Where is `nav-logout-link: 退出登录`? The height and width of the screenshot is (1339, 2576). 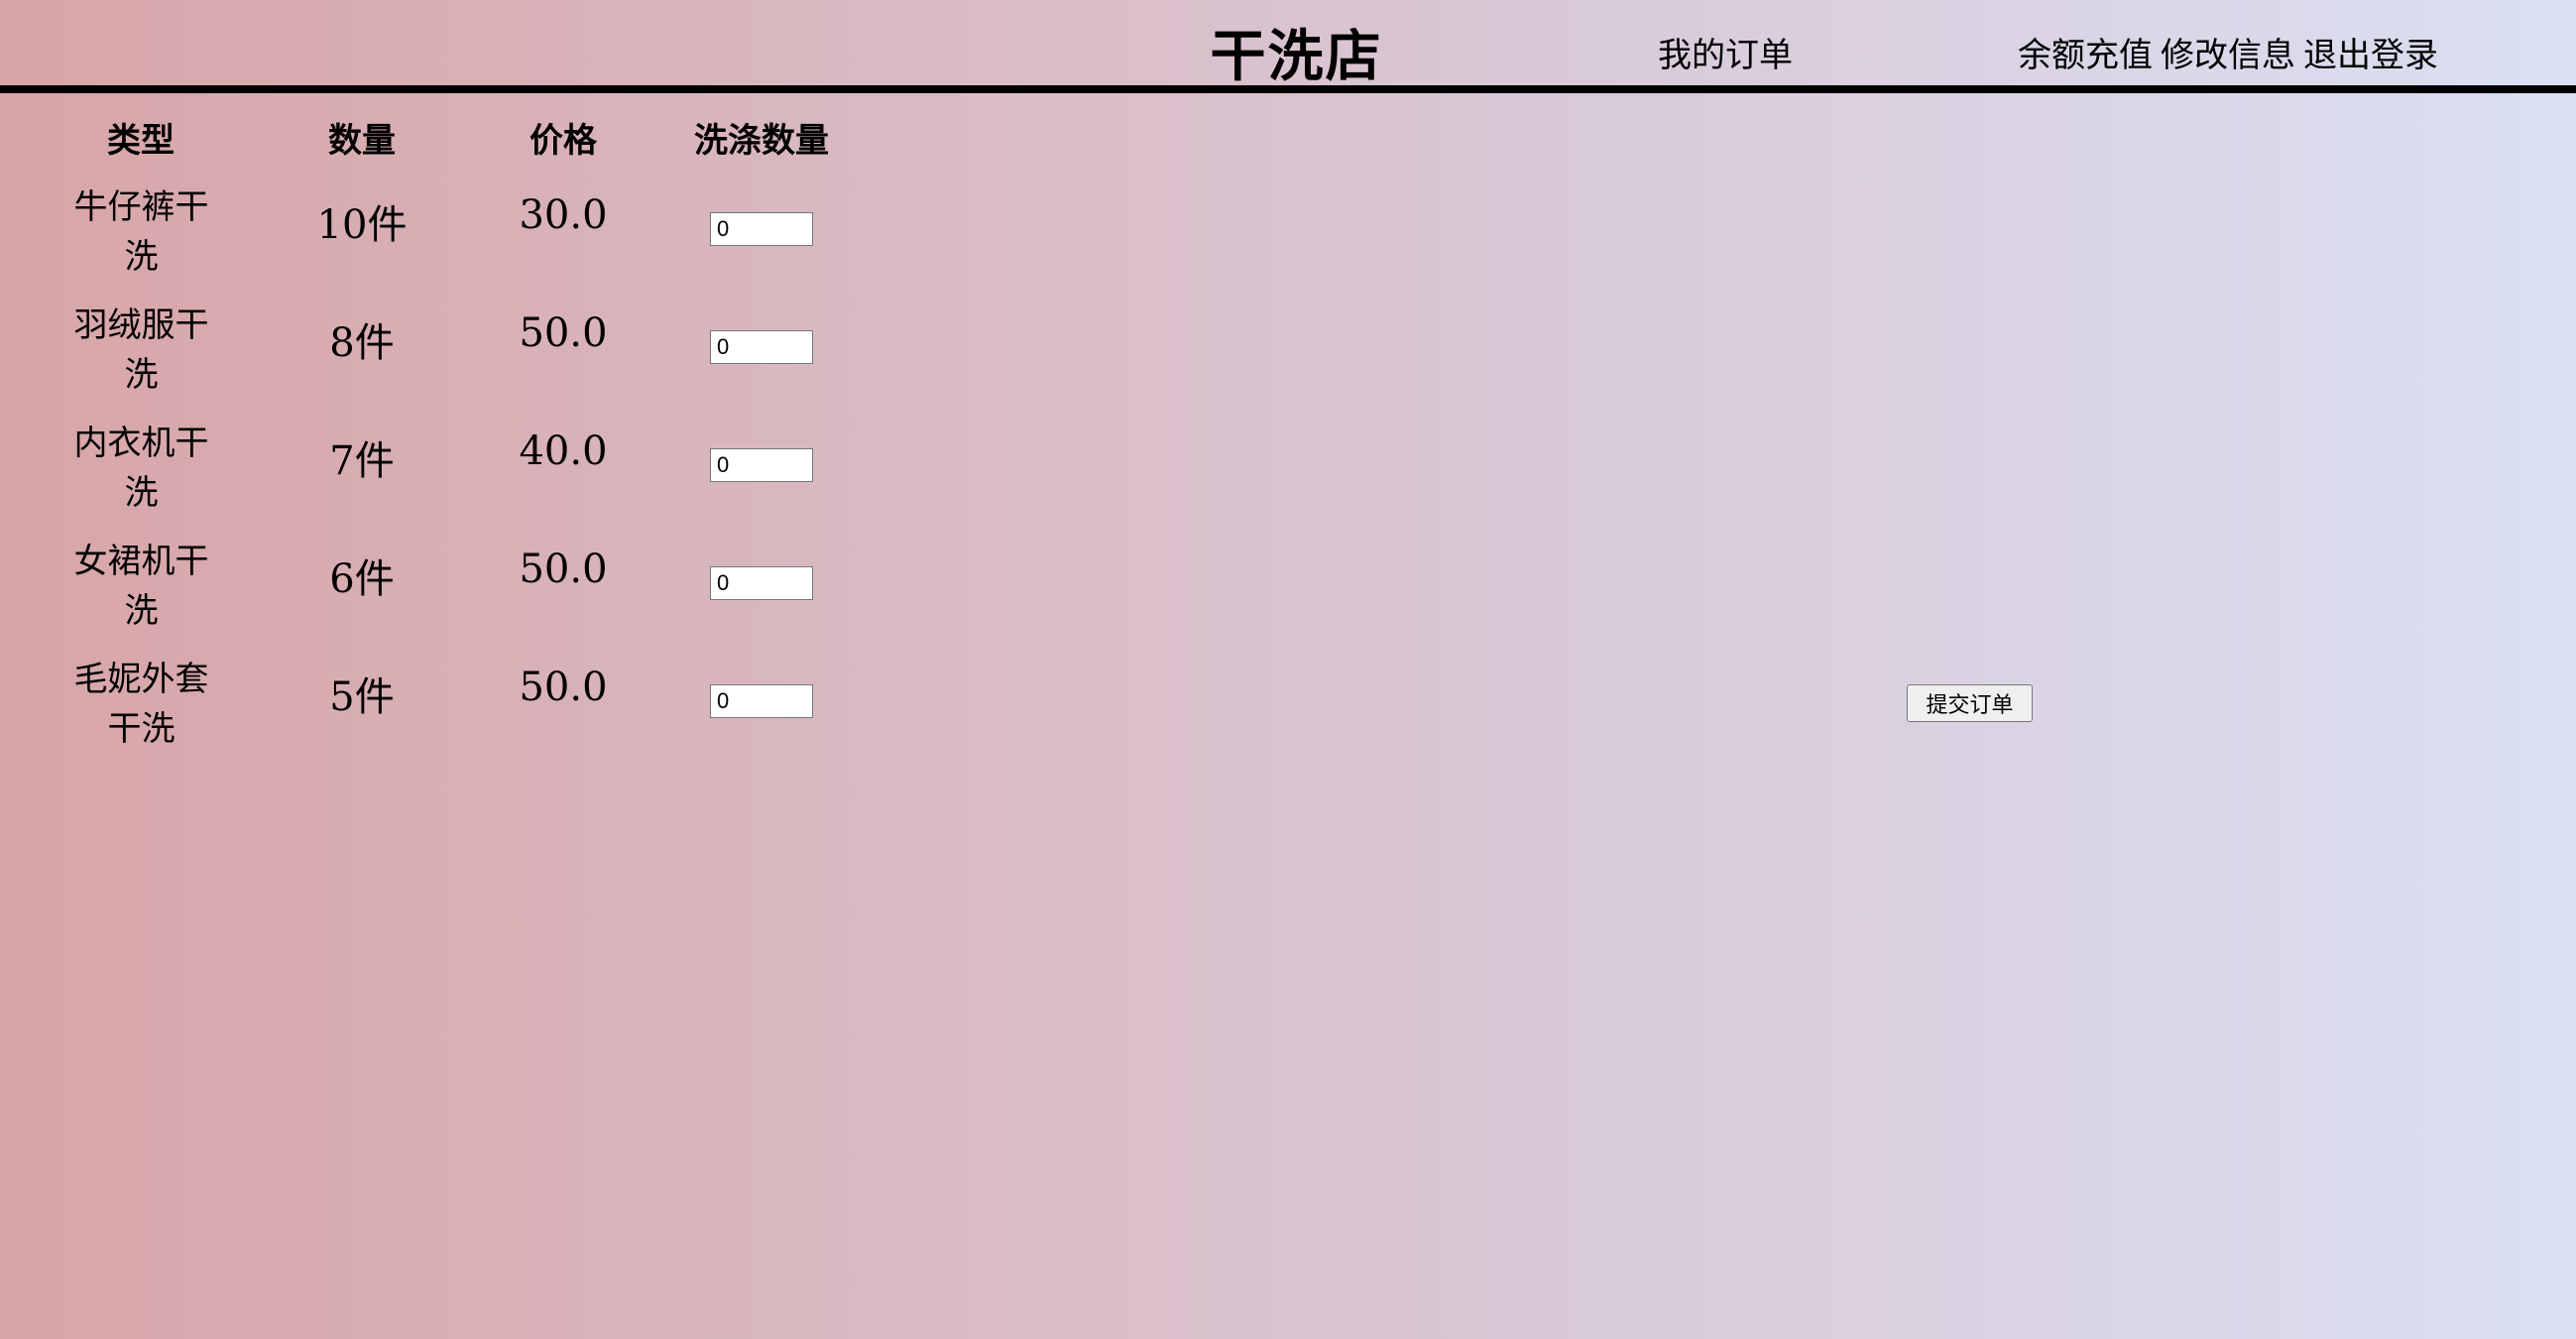 nav-logout-link: 退出登录 is located at coordinates (2370, 55).